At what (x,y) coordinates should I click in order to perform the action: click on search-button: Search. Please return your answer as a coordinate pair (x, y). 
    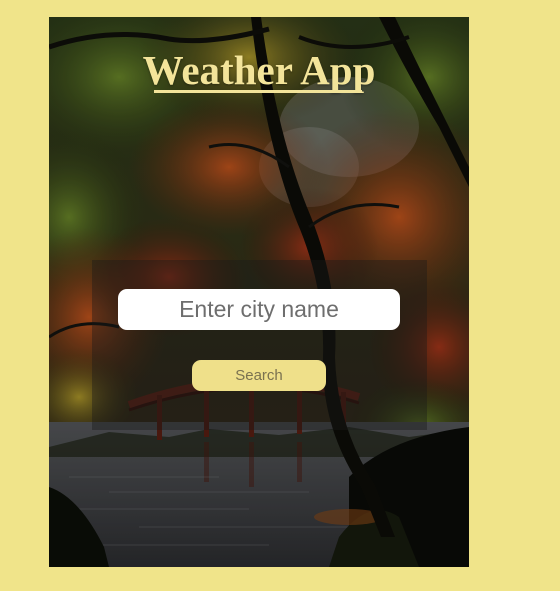
    Looking at the image, I should click on (259, 375).